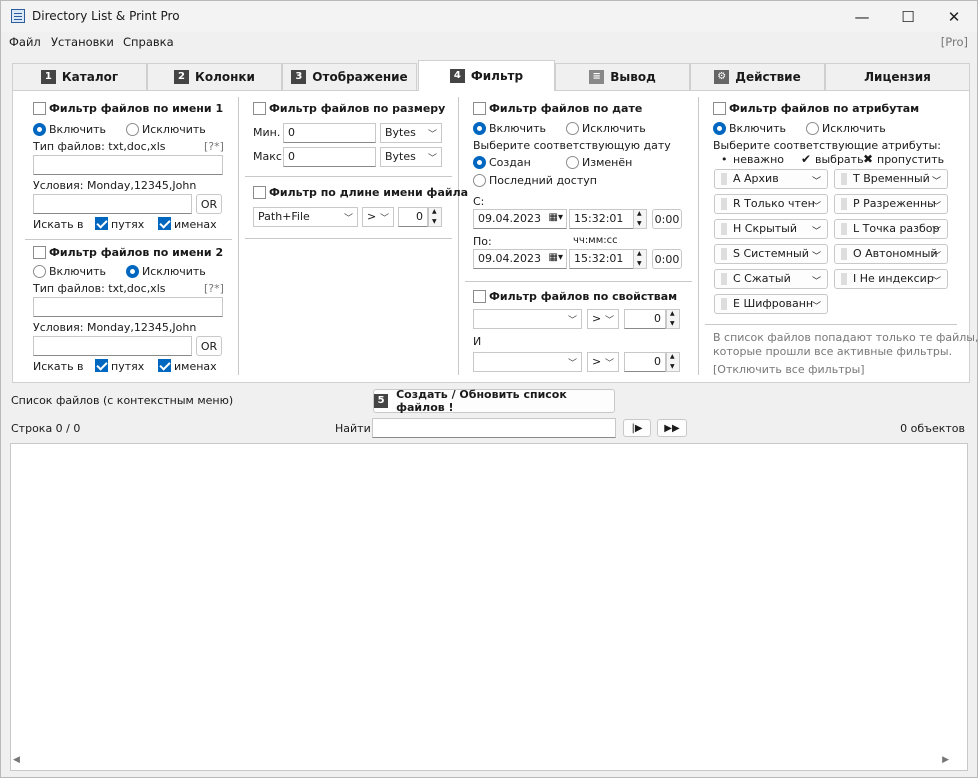 Image resolution: width=978 pixels, height=778 pixels. What do you see at coordinates (771, 279) in the screenshot?
I see `attr-compressed-toggle: C Сжатый ﹀` at bounding box center [771, 279].